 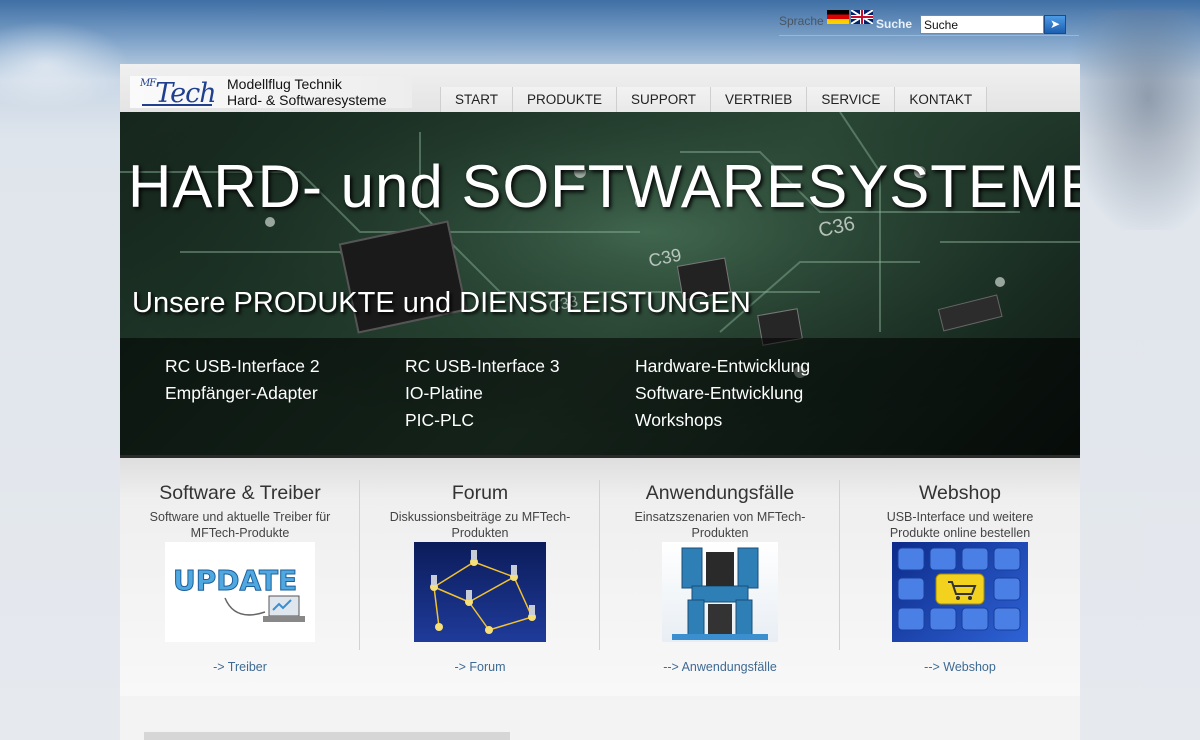 What do you see at coordinates (941, 99) in the screenshot?
I see `nav-kontakt: KONTAKT` at bounding box center [941, 99].